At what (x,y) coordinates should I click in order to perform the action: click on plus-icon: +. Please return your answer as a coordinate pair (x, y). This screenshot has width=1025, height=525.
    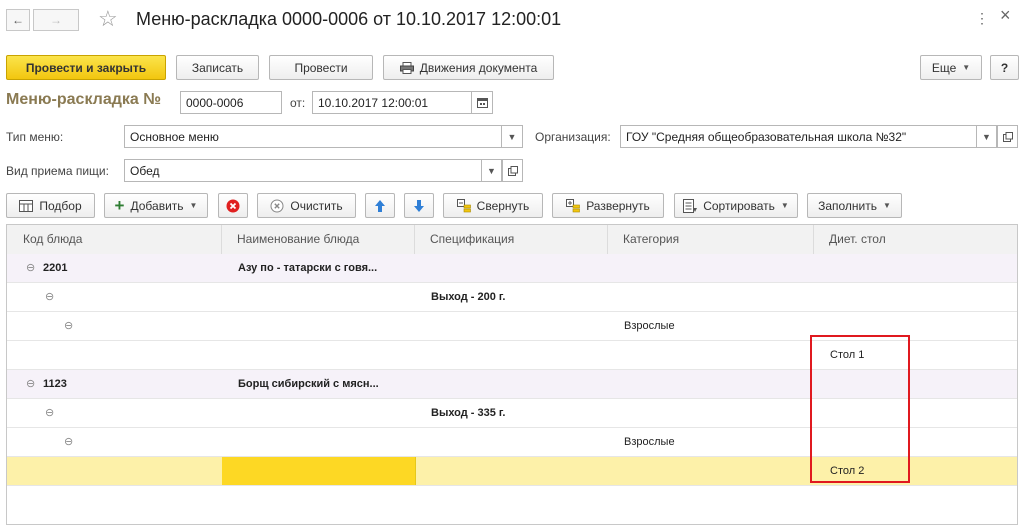
    Looking at the image, I should click on (119, 205).